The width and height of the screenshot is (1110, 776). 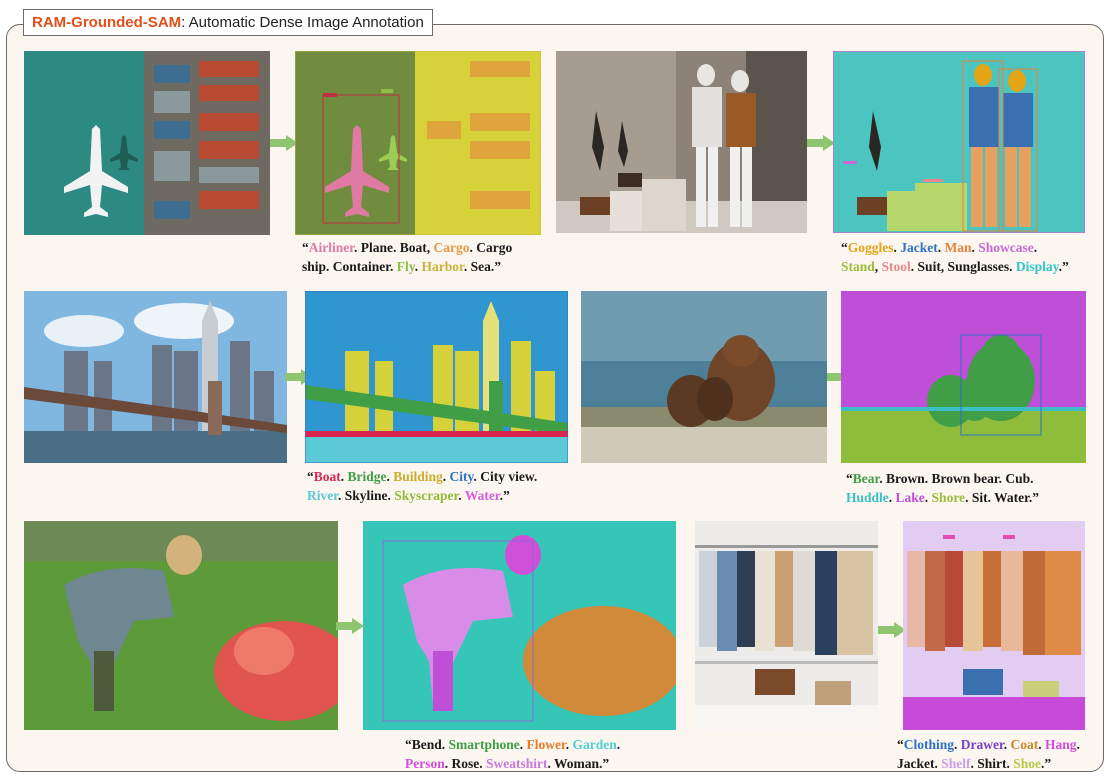 What do you see at coordinates (1037, 266) in the screenshot?
I see `caption-tag: Display` at bounding box center [1037, 266].